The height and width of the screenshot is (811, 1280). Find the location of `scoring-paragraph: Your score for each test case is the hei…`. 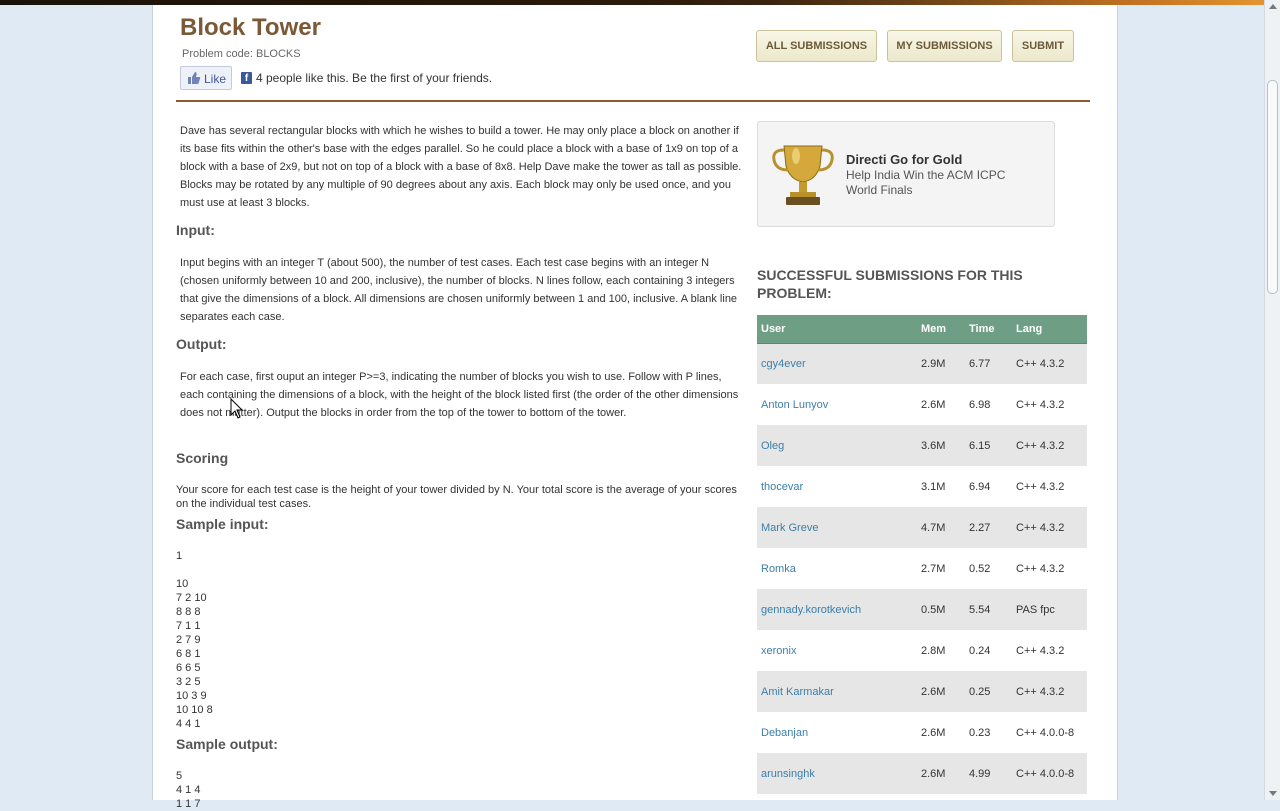

scoring-paragraph: Your score for each test case is the hei… is located at coordinates (456, 497).